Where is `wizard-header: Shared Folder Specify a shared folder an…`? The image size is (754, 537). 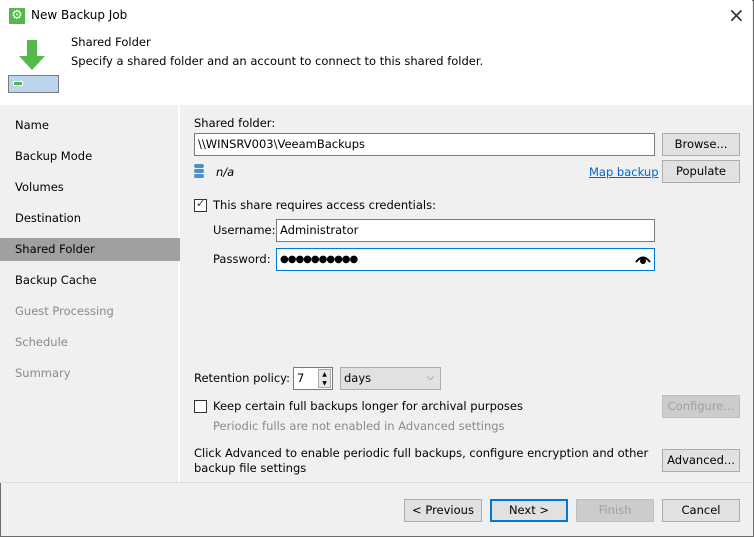 wizard-header: Shared Folder Specify a shared folder an… is located at coordinates (376, 68).